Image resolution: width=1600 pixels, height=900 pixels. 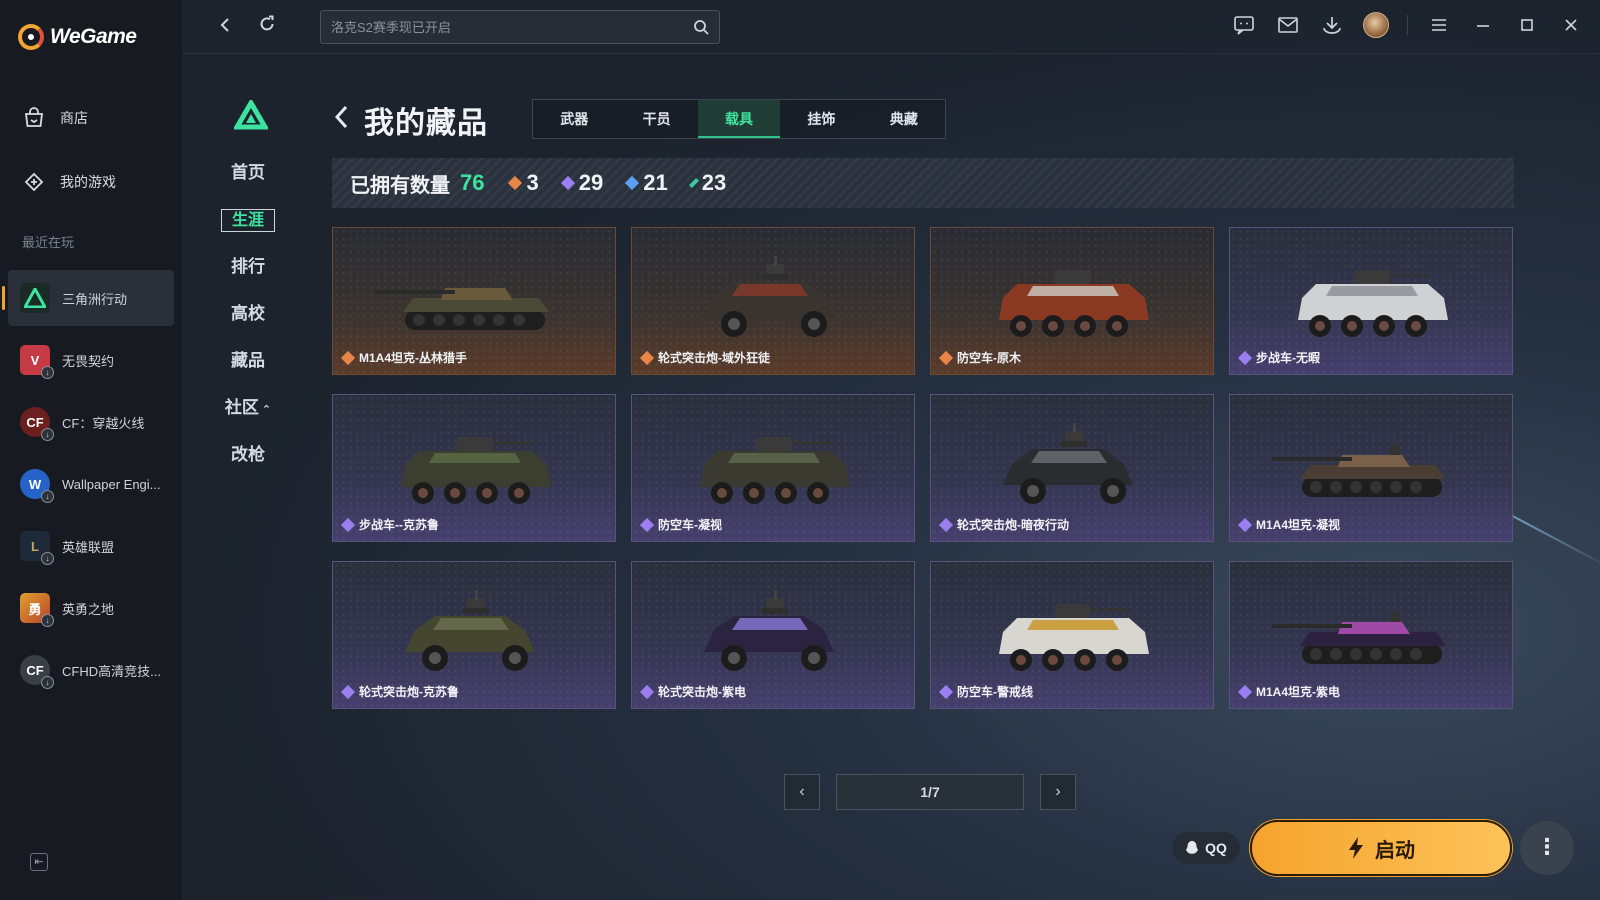 What do you see at coordinates (88, 298) in the screenshot?
I see `game-item-delta-force: 三角洲行动` at bounding box center [88, 298].